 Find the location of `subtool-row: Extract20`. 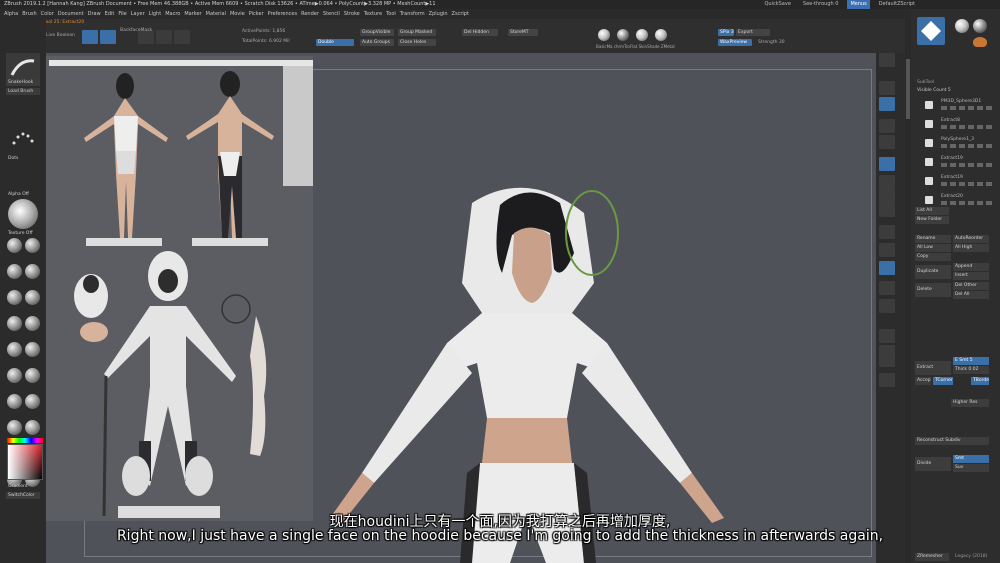

subtool-row: Extract20 is located at coordinates (956, 201).